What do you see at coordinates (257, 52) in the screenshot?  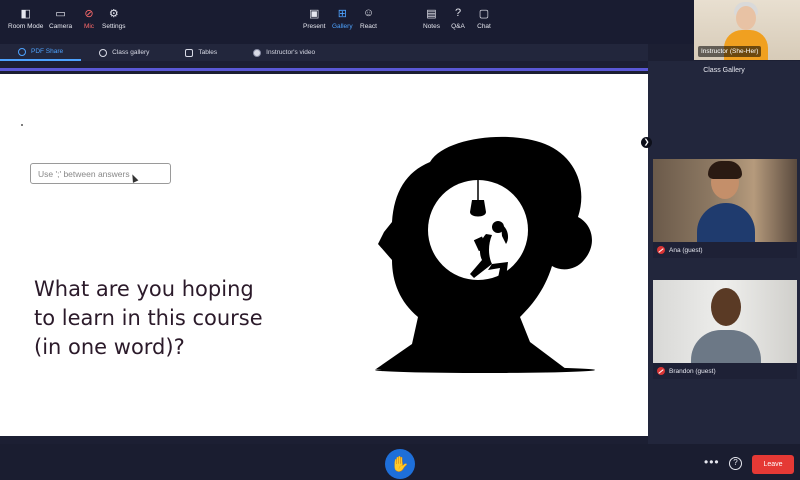 I see `video-icon` at bounding box center [257, 52].